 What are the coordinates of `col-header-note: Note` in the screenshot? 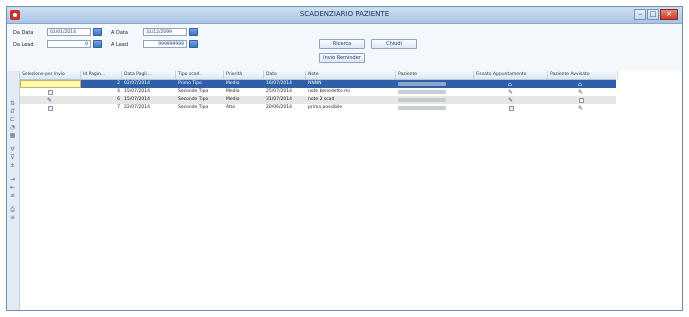 It's located at (351, 75).